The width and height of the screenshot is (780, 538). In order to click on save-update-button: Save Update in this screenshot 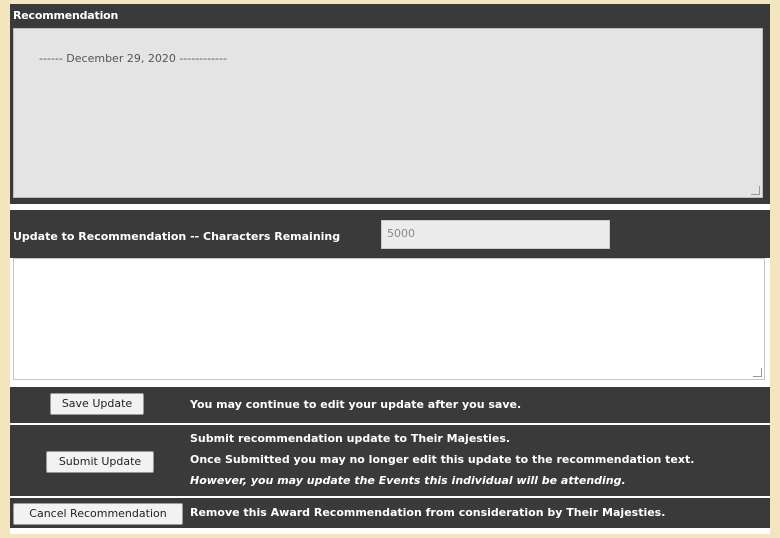, I will do `click(97, 404)`.